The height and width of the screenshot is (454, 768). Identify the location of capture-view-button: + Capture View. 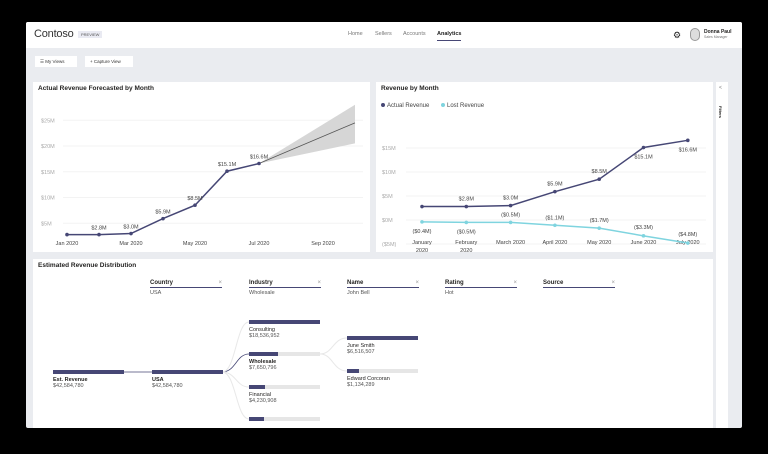
(109, 61).